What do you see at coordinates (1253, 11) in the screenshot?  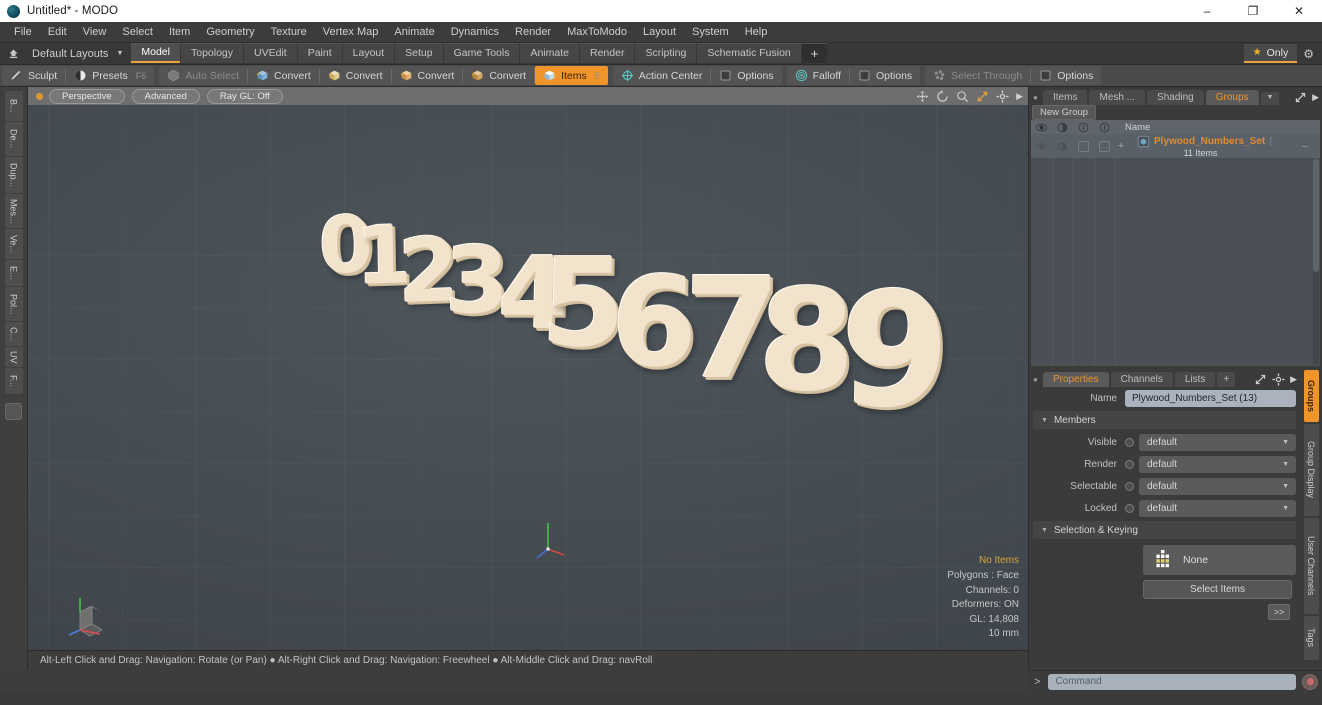 I see `maximize-button: ❐` at bounding box center [1253, 11].